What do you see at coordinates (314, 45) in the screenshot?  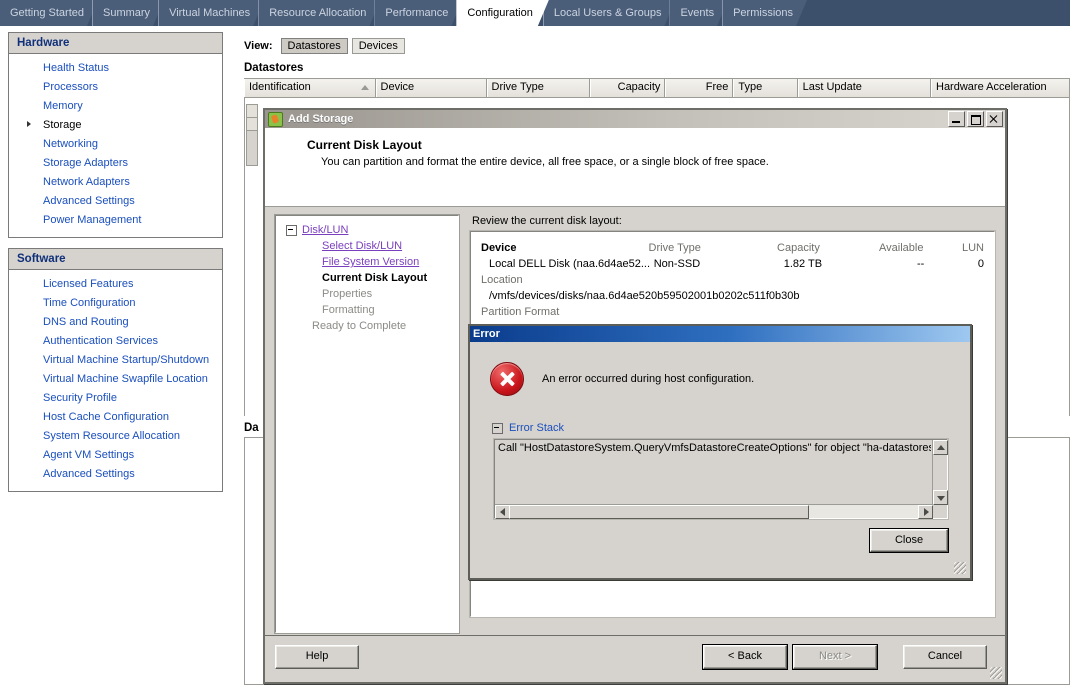 I see `view-button-datastores: Datastores` at bounding box center [314, 45].